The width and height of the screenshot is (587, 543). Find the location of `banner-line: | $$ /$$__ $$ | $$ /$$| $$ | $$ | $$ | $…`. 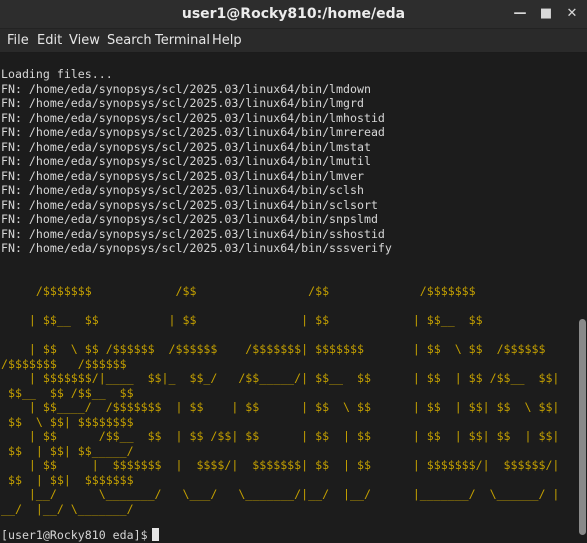

banner-line: | $$ /$$__ $$ | $$ /$$| $$ | $$ | $$ | $… is located at coordinates (280, 436).